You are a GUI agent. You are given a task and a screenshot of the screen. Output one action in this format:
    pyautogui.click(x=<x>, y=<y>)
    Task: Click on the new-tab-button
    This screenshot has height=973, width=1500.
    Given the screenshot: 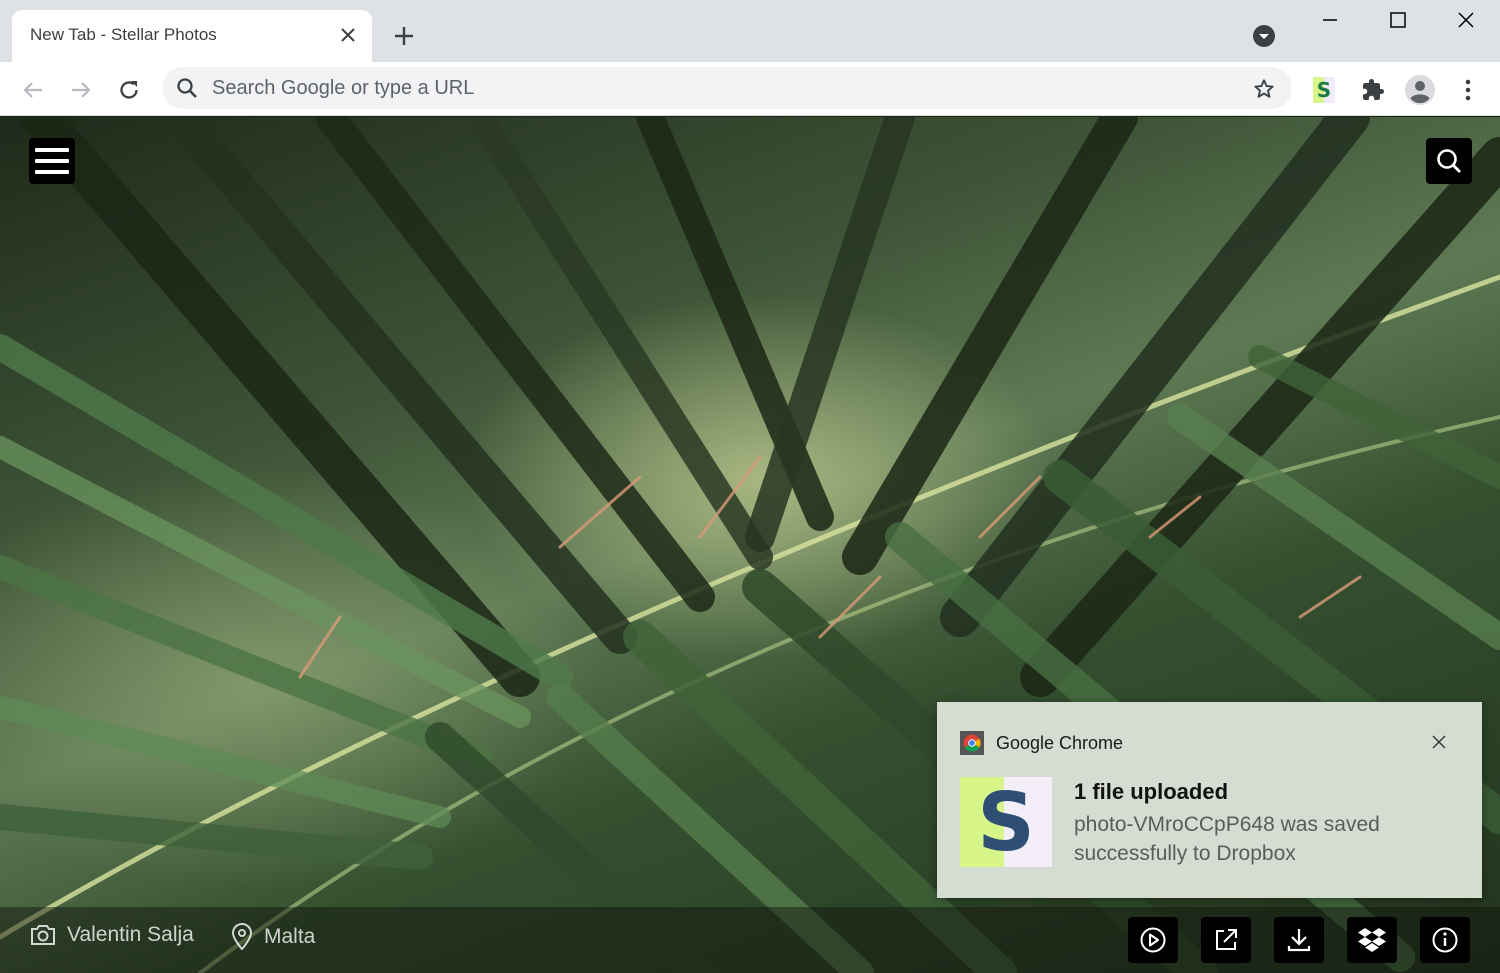 What is the action you would take?
    pyautogui.click(x=404, y=36)
    